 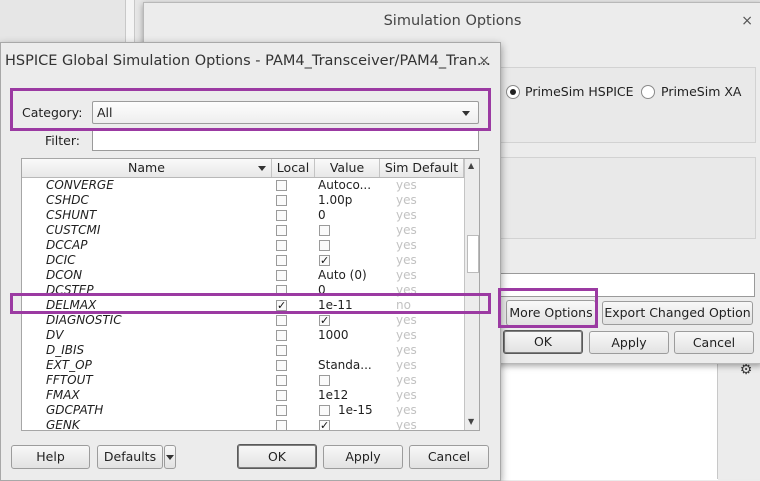 What do you see at coordinates (63, 424) in the screenshot?
I see `option-name: GENK` at bounding box center [63, 424].